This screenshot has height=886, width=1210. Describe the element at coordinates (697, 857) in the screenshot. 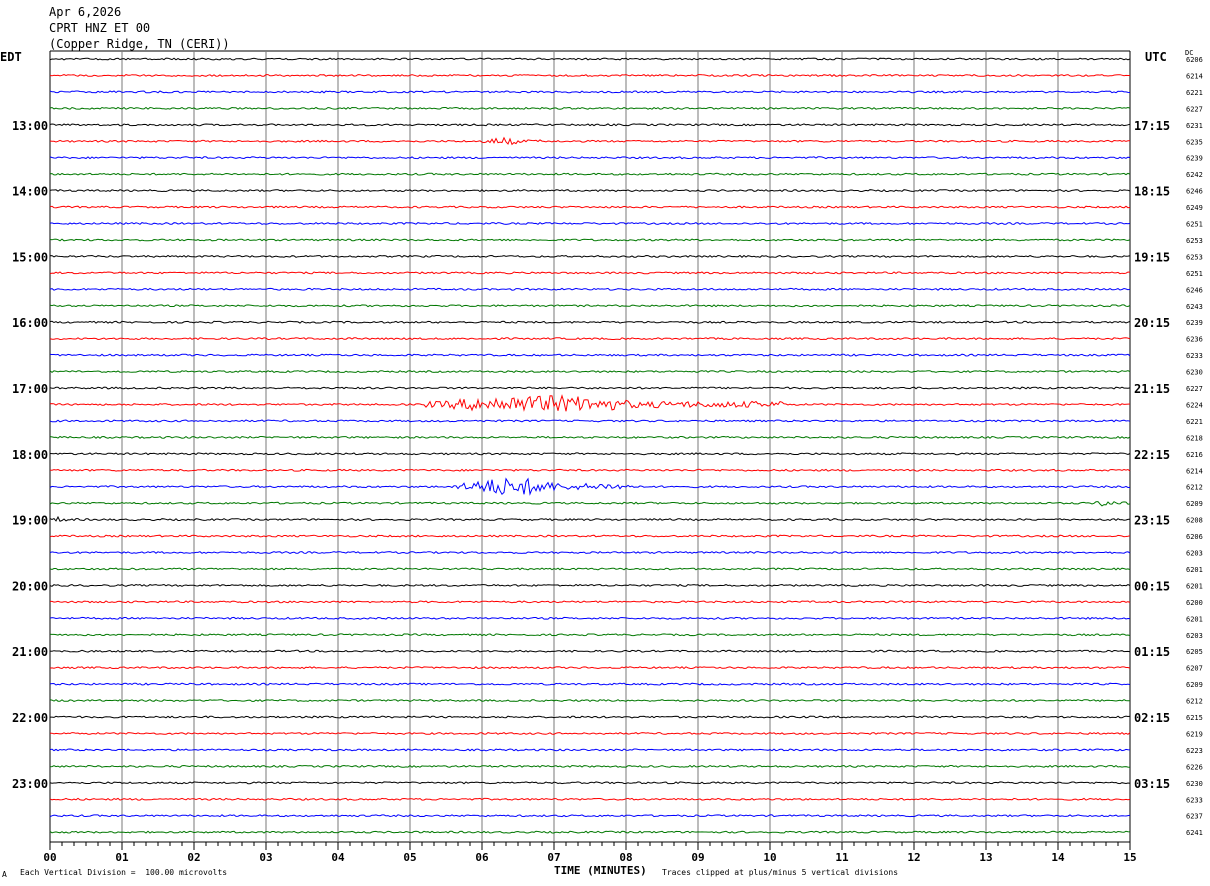

I see `x-tick-label: 09` at that location.